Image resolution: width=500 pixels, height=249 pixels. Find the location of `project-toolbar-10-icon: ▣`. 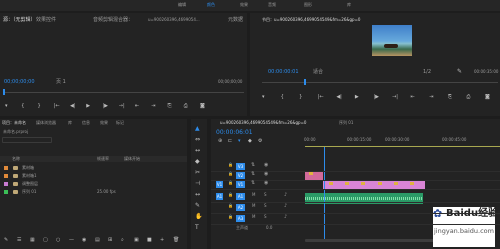

project-toolbar-10-icon: ▣ is located at coordinates (136, 240).